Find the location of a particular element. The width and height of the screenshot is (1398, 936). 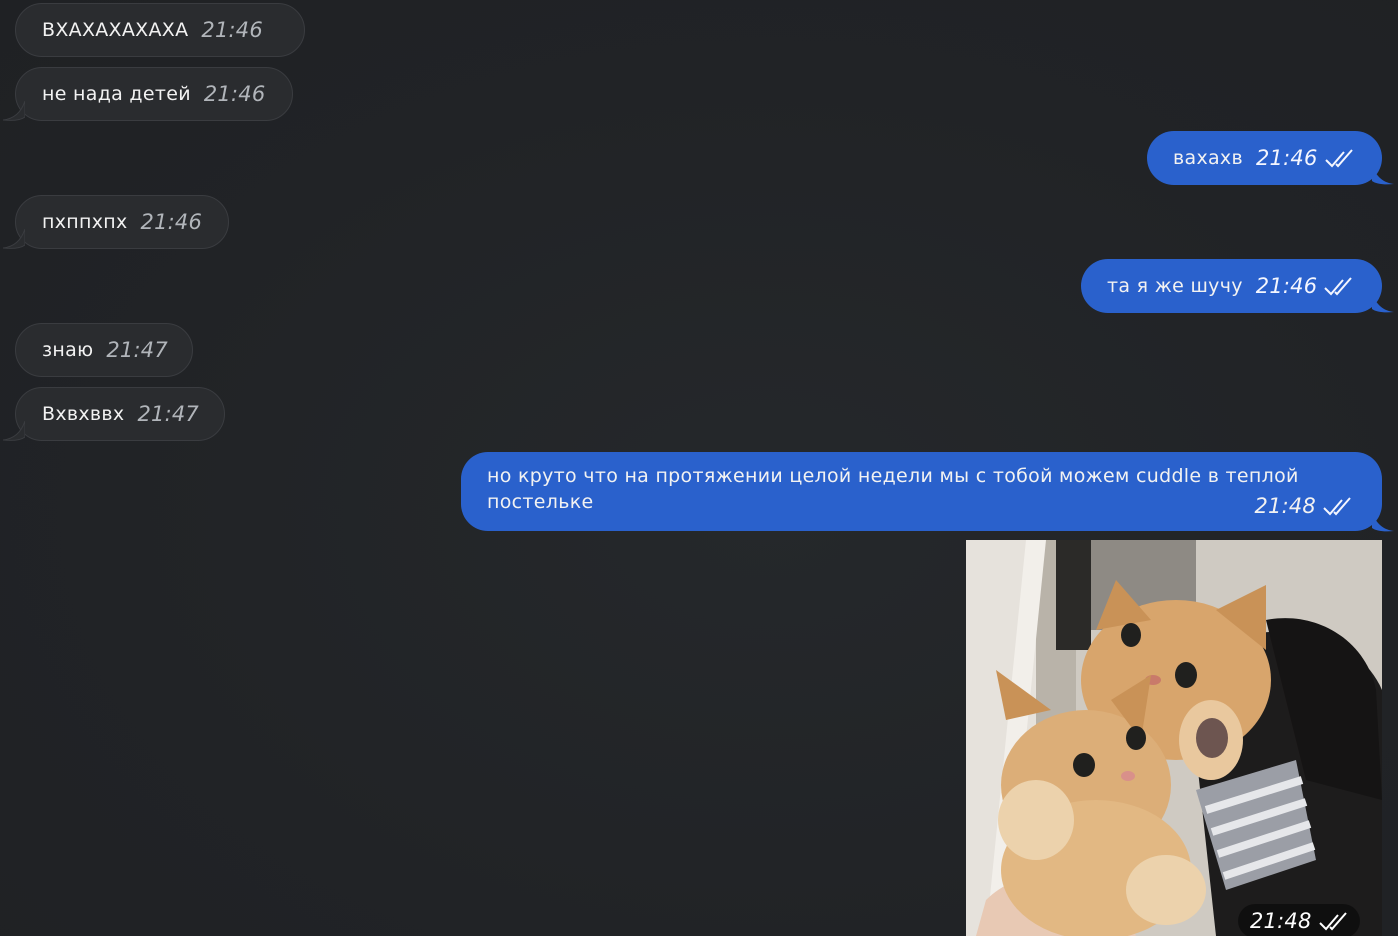

message-text: вахахв is located at coordinates (1208, 158).